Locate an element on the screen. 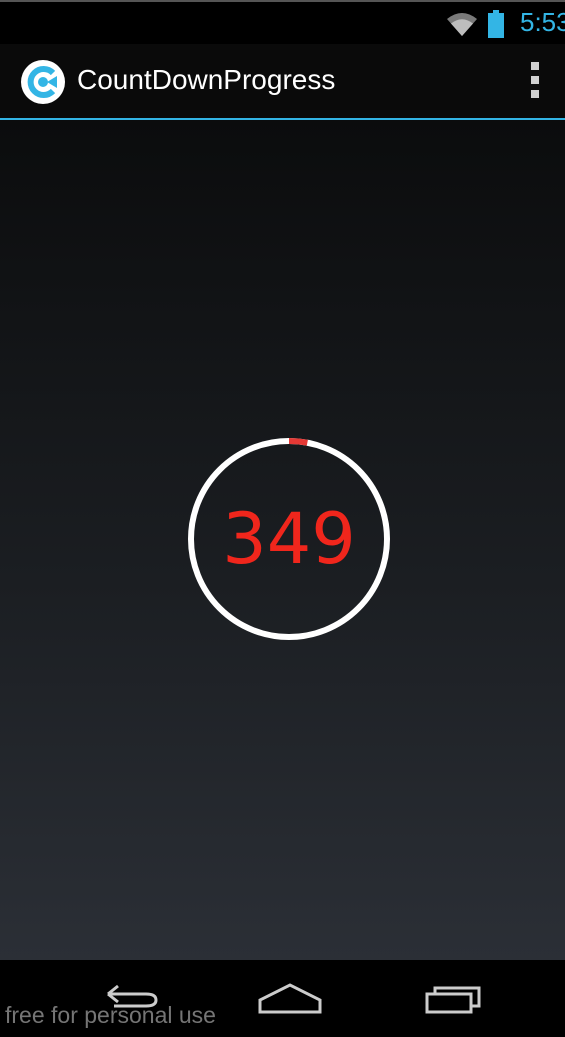 The height and width of the screenshot is (1037, 565). wifi-icon is located at coordinates (462, 24).